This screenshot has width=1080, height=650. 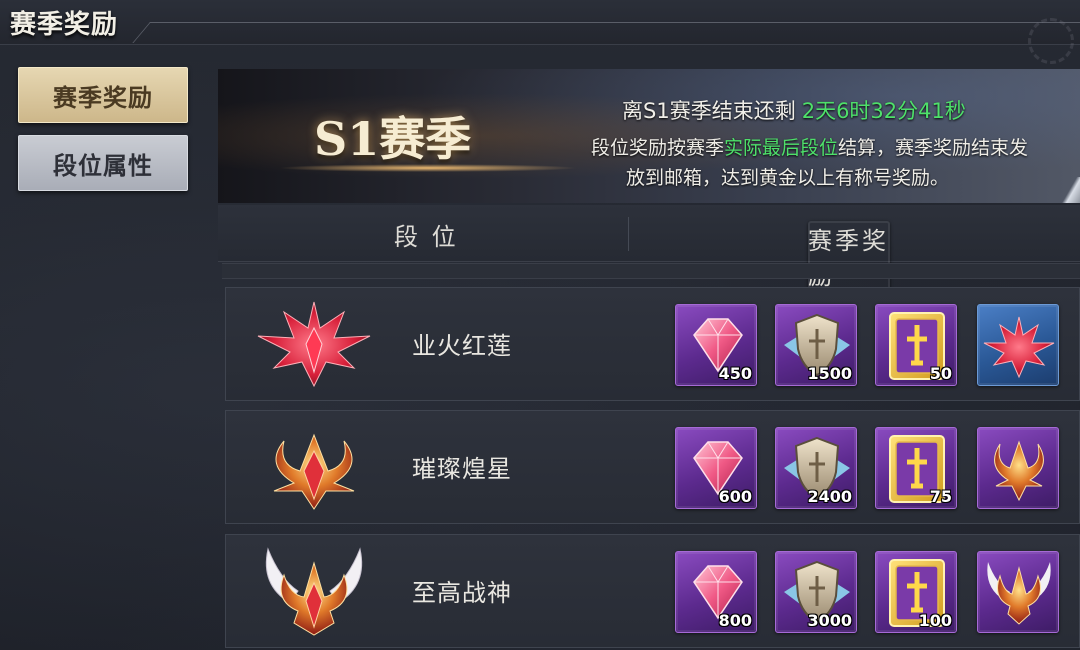 What do you see at coordinates (916, 345) in the screenshot?
I see `reward-gold-card: 50` at bounding box center [916, 345].